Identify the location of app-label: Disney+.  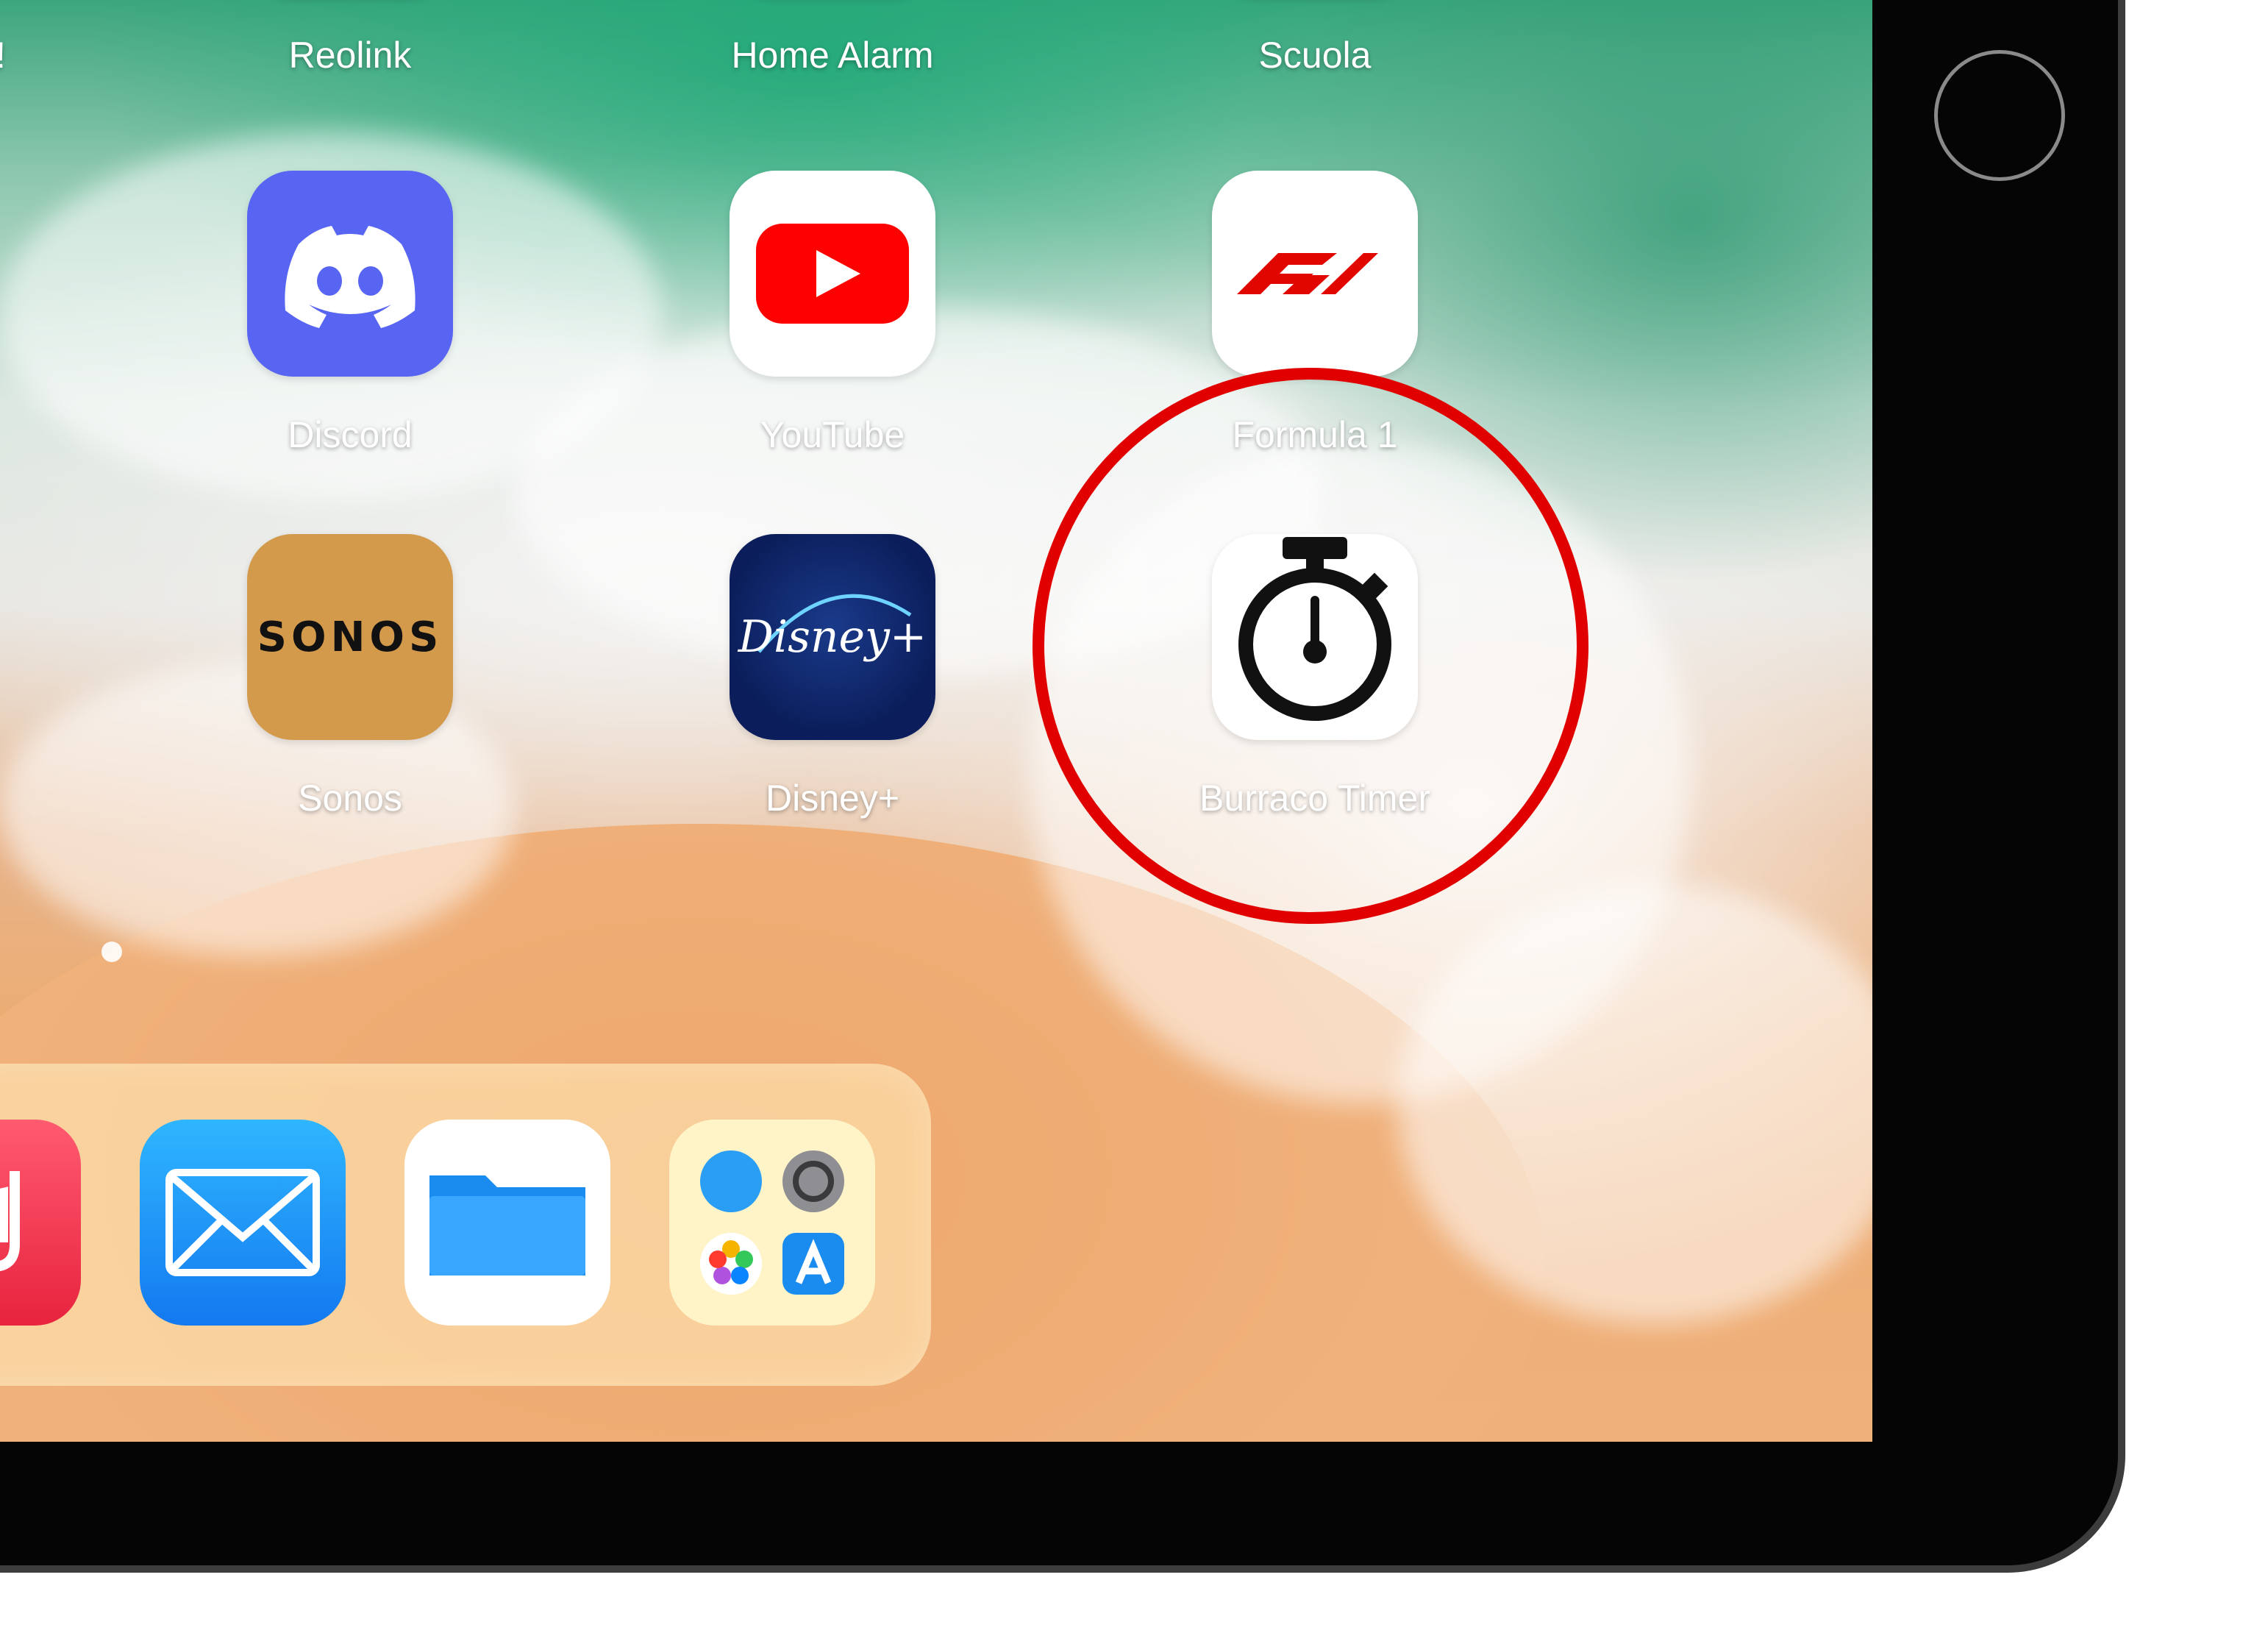
(832, 798).